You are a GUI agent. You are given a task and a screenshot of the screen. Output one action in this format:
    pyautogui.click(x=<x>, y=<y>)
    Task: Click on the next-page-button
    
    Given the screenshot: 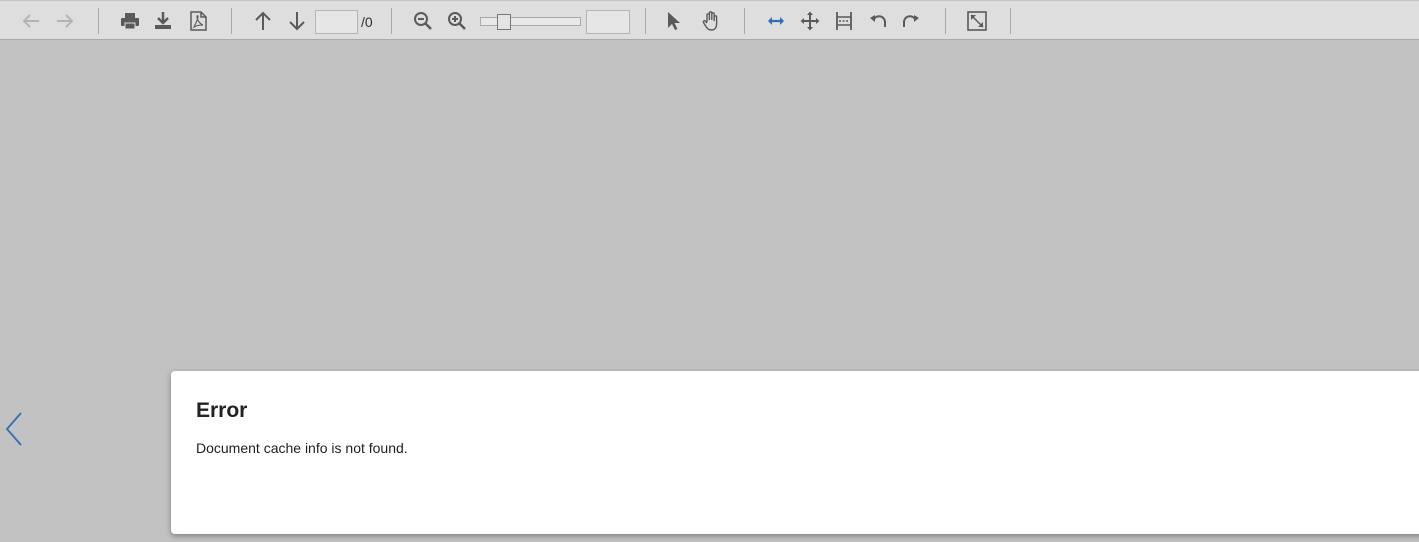 What is the action you would take?
    pyautogui.click(x=297, y=21)
    